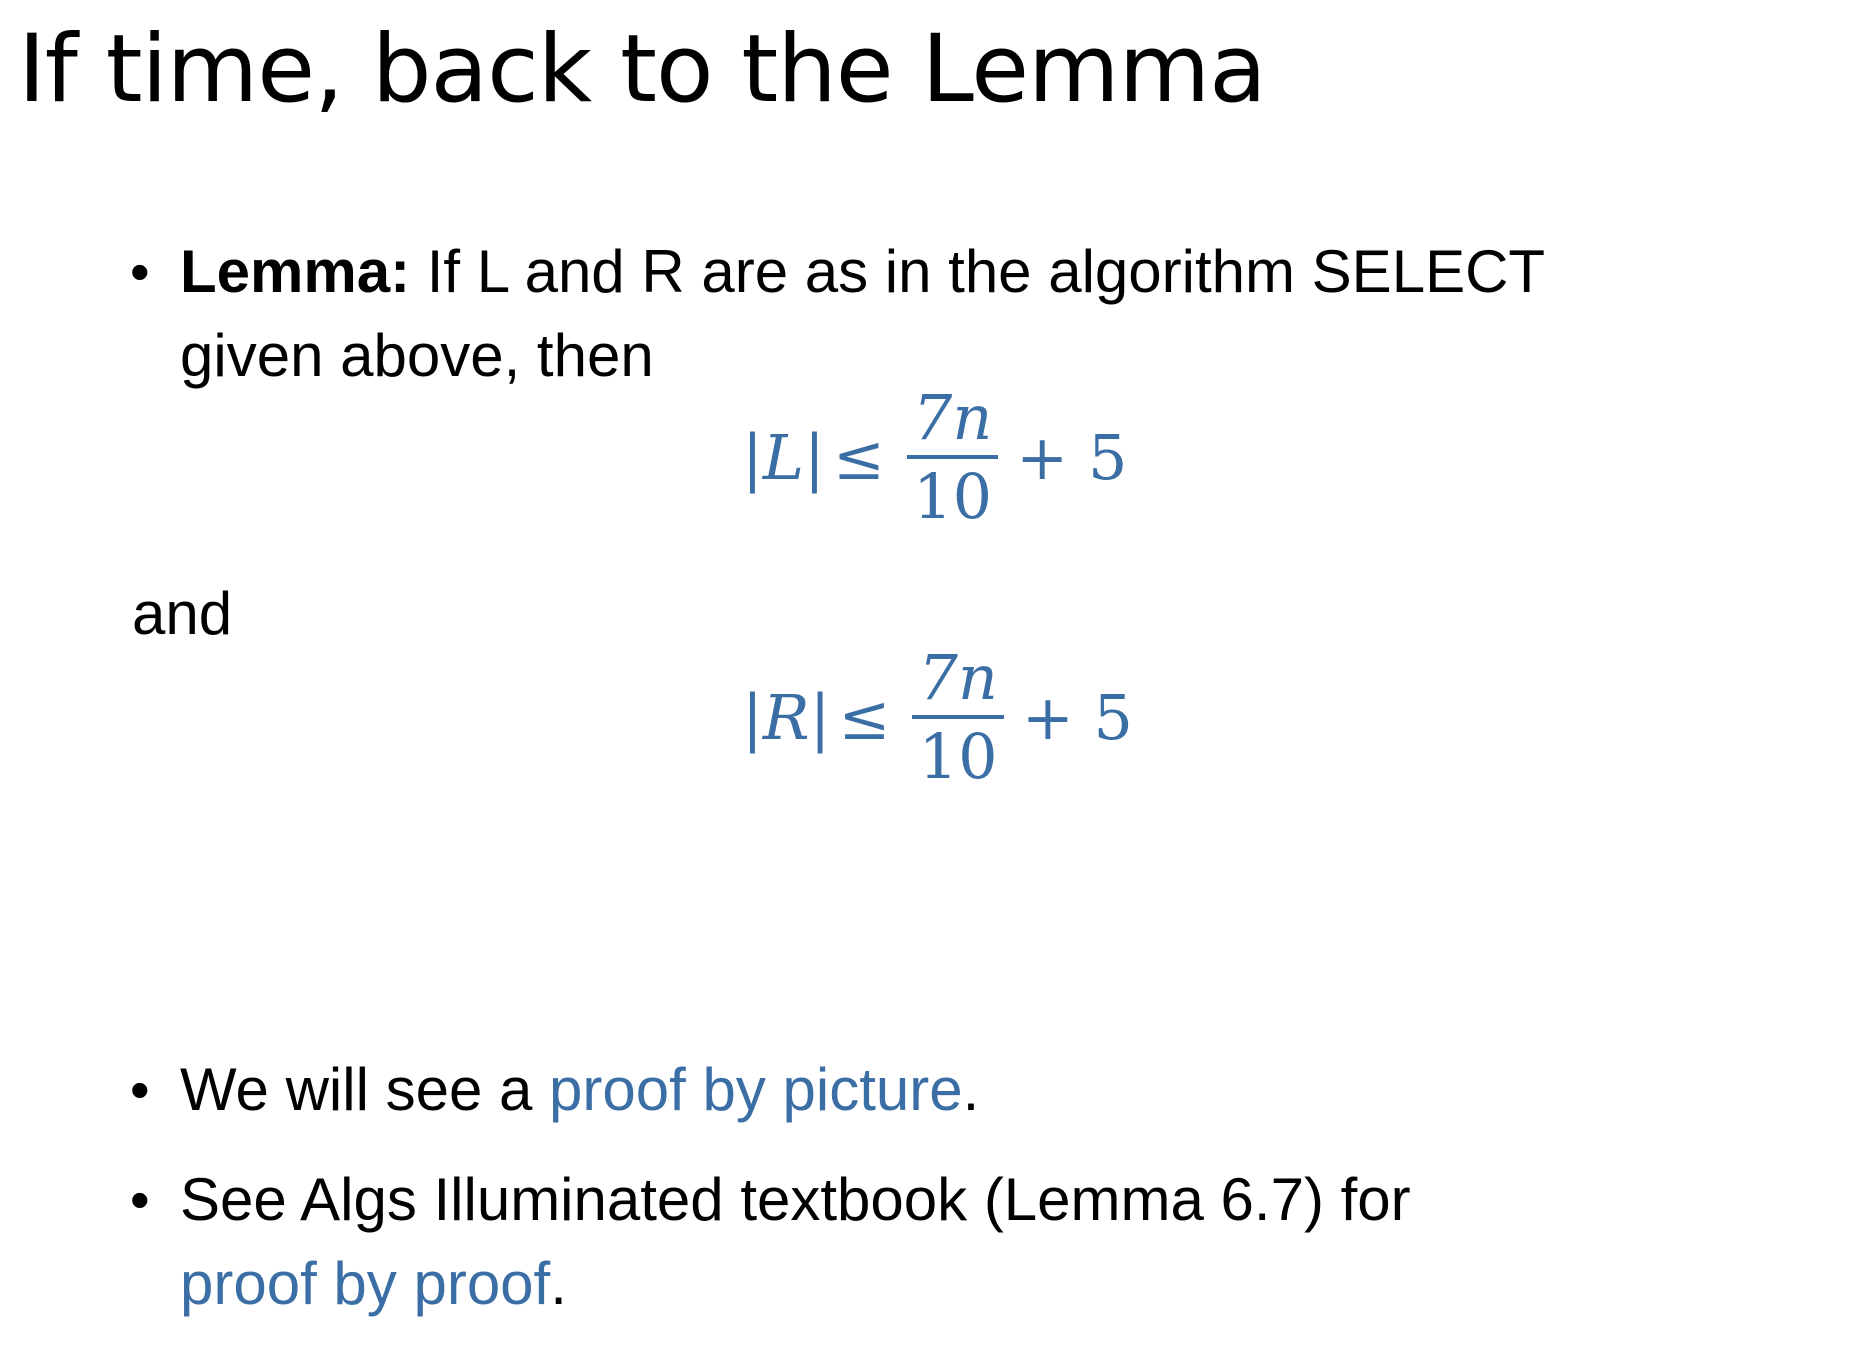  Describe the element at coordinates (182, 613) in the screenshot. I see `and-connector: and` at that location.